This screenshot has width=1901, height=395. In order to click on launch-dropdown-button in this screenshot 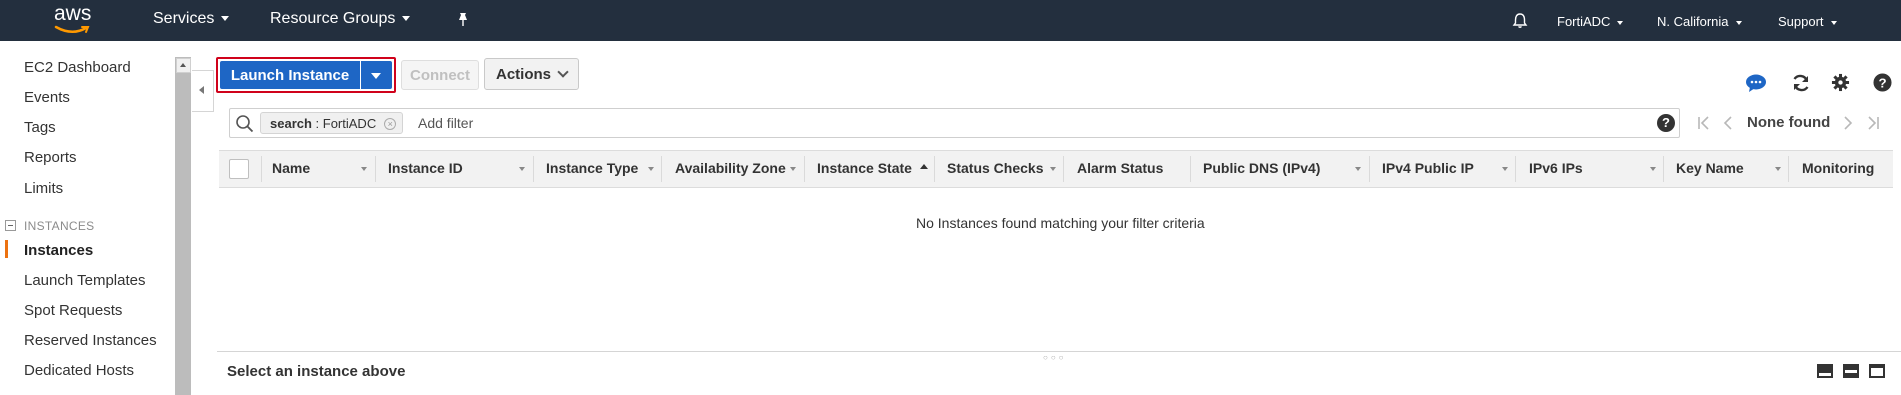, I will do `click(376, 75)`.